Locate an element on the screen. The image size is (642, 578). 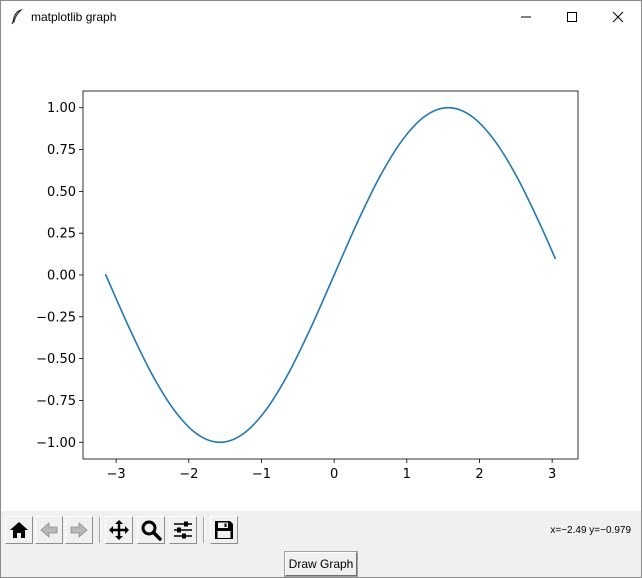
pan-button is located at coordinates (119, 530).